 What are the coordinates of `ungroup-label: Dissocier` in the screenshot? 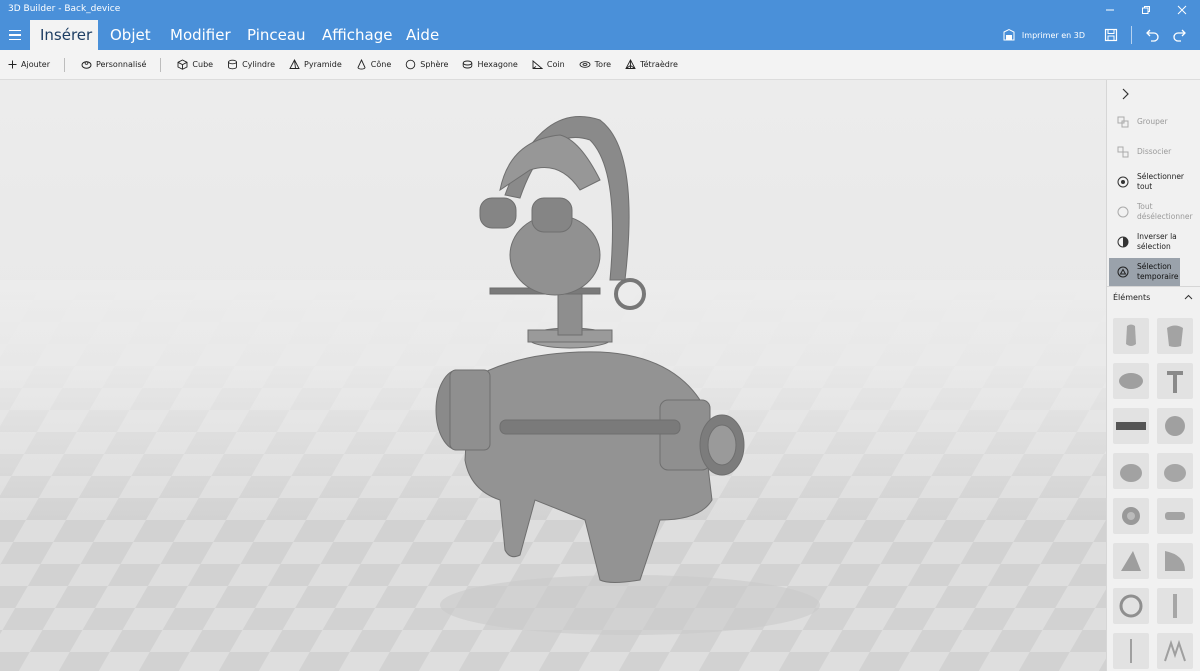 It's located at (1154, 151).